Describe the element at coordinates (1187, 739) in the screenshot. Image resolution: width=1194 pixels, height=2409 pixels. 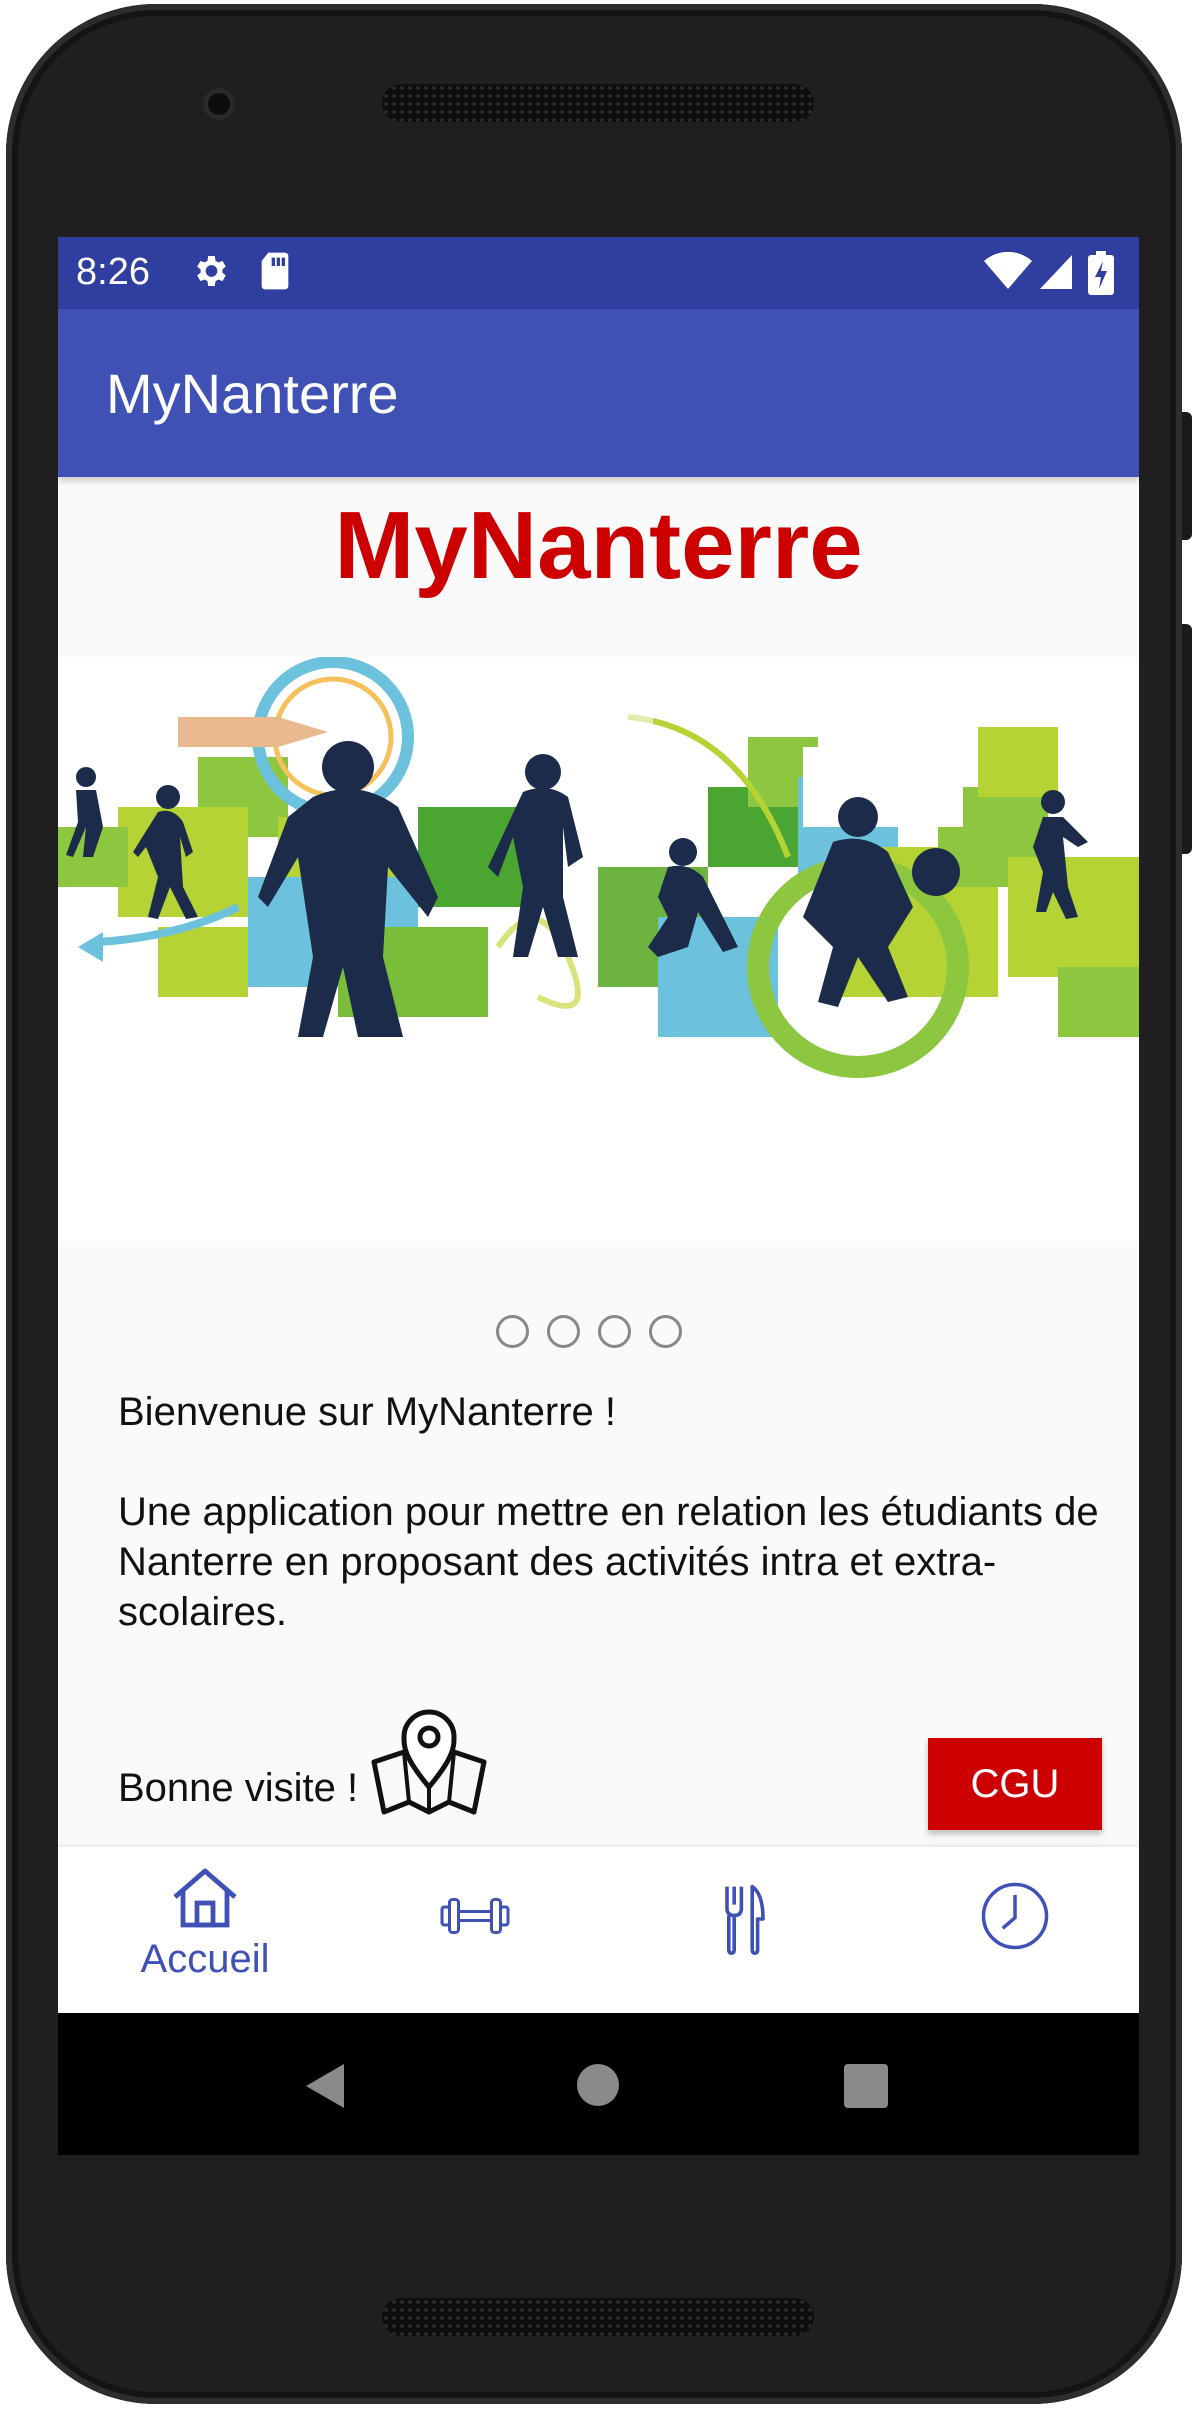
I see `volume-button` at that location.